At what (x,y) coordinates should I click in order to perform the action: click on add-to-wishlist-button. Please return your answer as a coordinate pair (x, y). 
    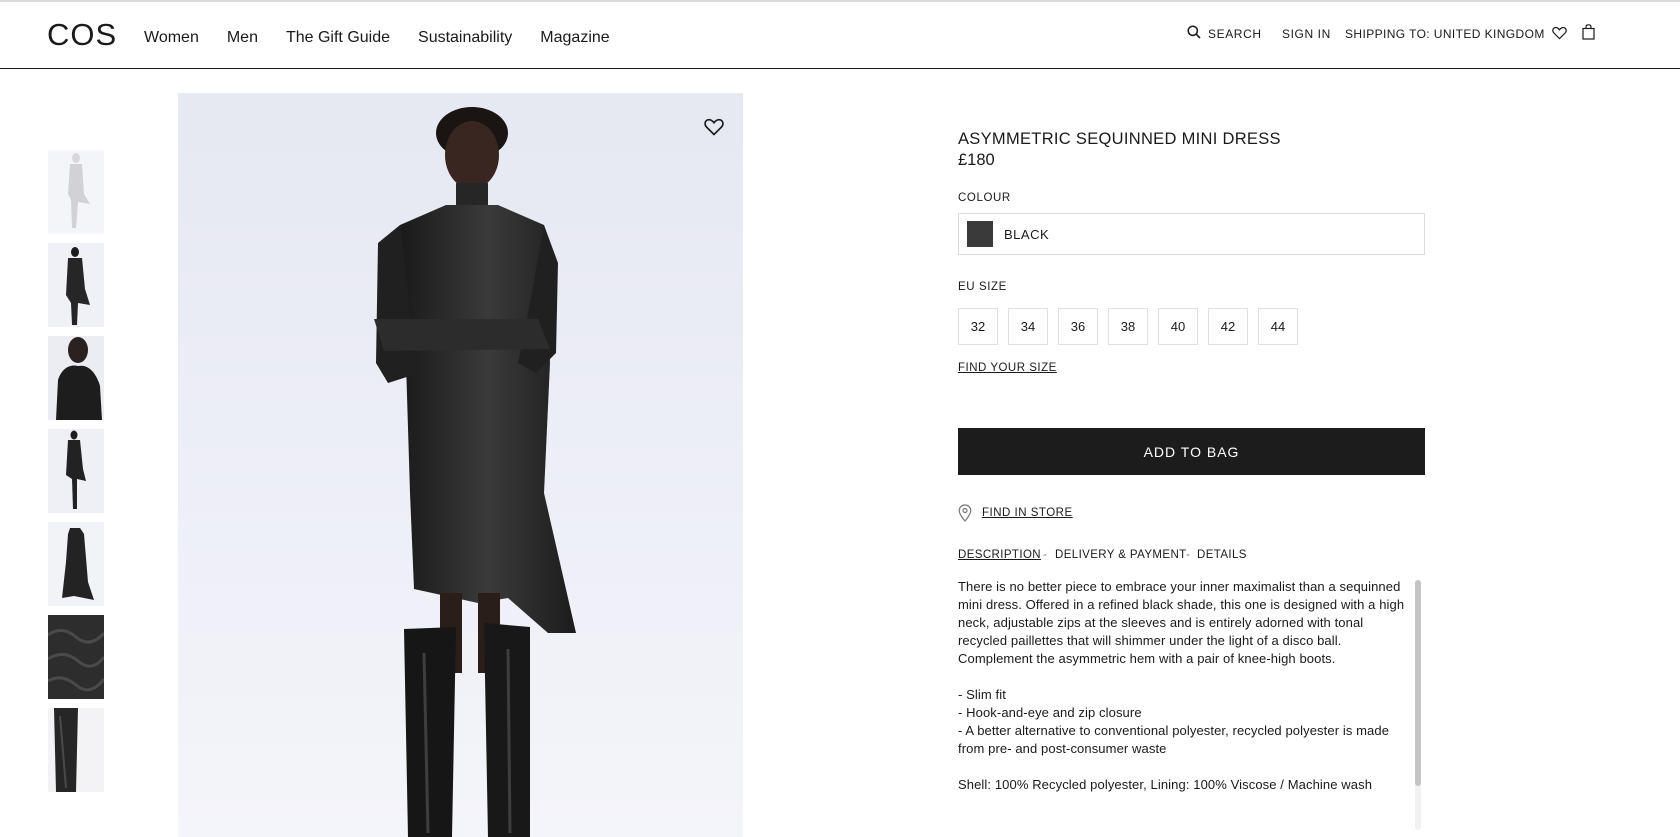
    Looking at the image, I should click on (714, 127).